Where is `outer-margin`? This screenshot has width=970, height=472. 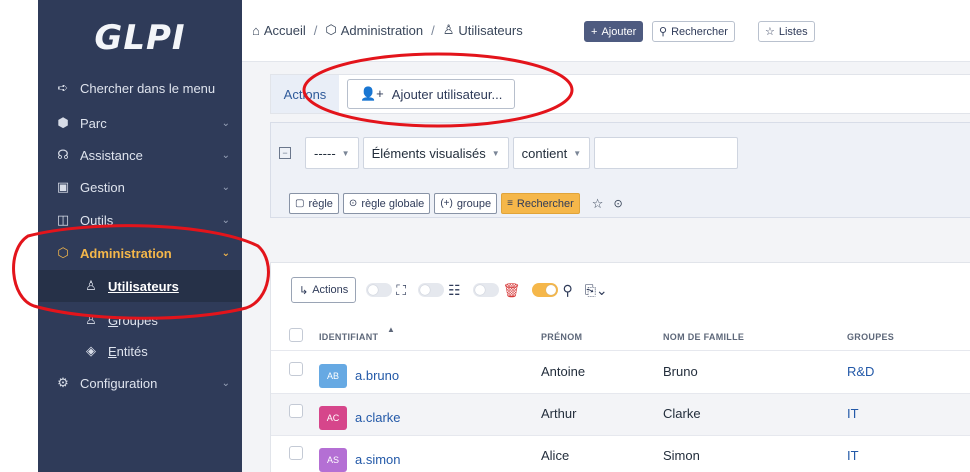 outer-margin is located at coordinates (19, 236).